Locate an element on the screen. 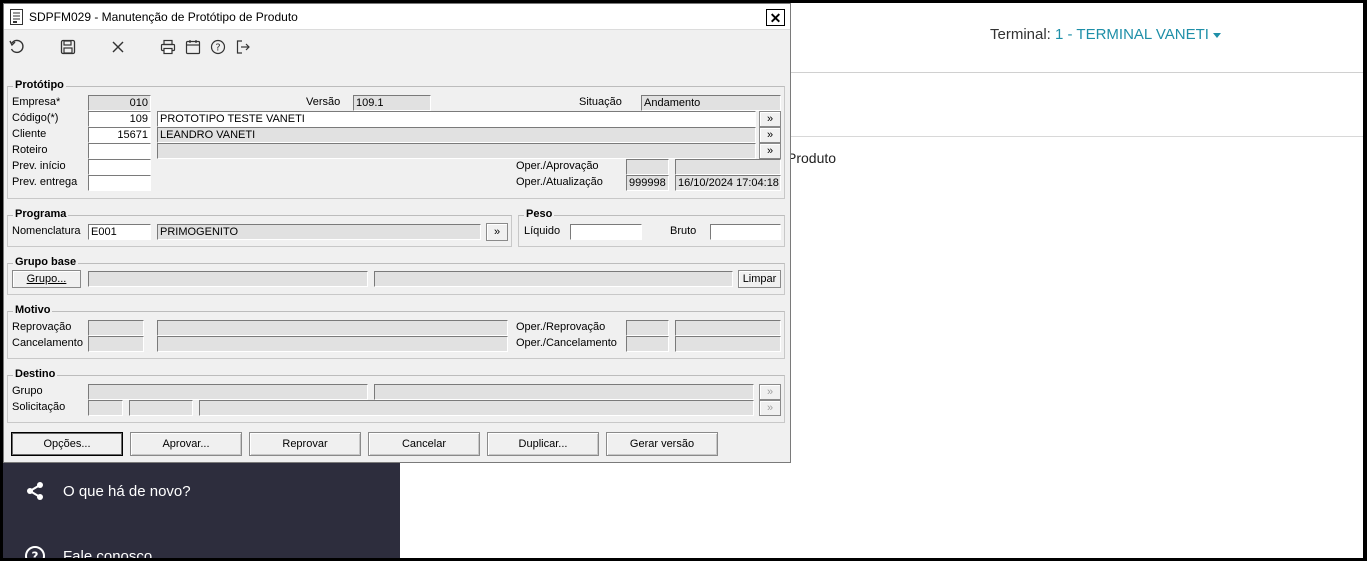  exit-icon is located at coordinates (243, 47).